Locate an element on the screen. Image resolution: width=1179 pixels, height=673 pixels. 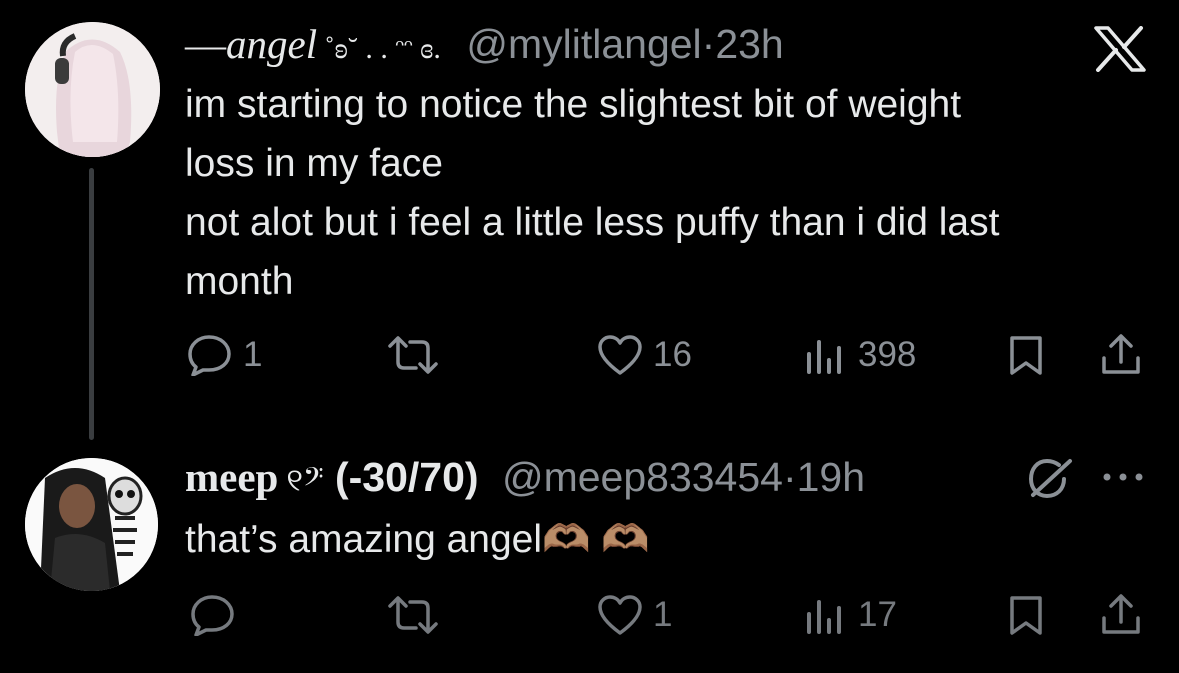
avatar-angel is located at coordinates (92, 89).